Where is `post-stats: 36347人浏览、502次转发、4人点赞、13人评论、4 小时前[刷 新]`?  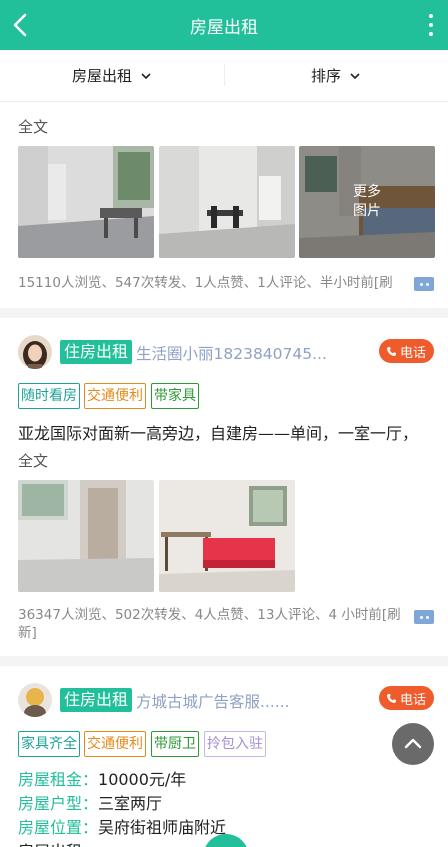
post-stats: 36347人浏览、502次转发、4人点赞、13人评论、4 小时前[刷 新] is located at coordinates (218, 624).